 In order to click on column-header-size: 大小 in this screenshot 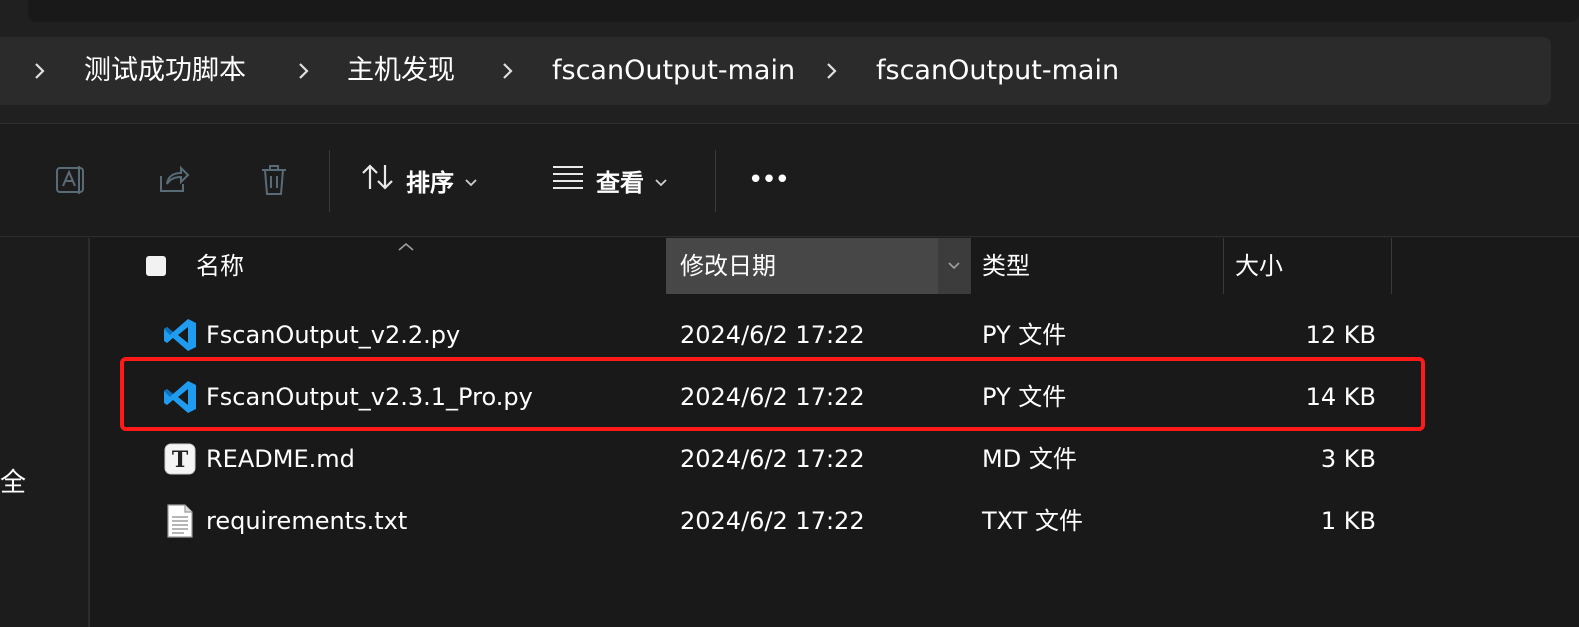, I will do `click(1259, 266)`.